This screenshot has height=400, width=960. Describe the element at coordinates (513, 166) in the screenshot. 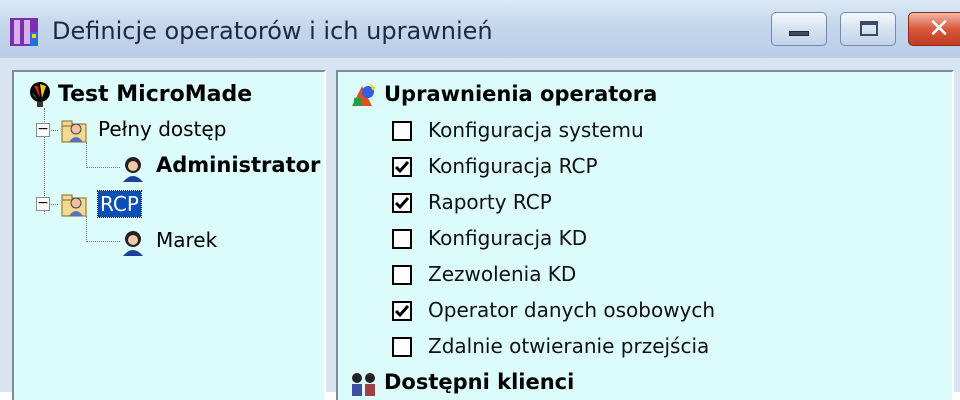

I see `permission-label: Konfiguracja RCP` at that location.